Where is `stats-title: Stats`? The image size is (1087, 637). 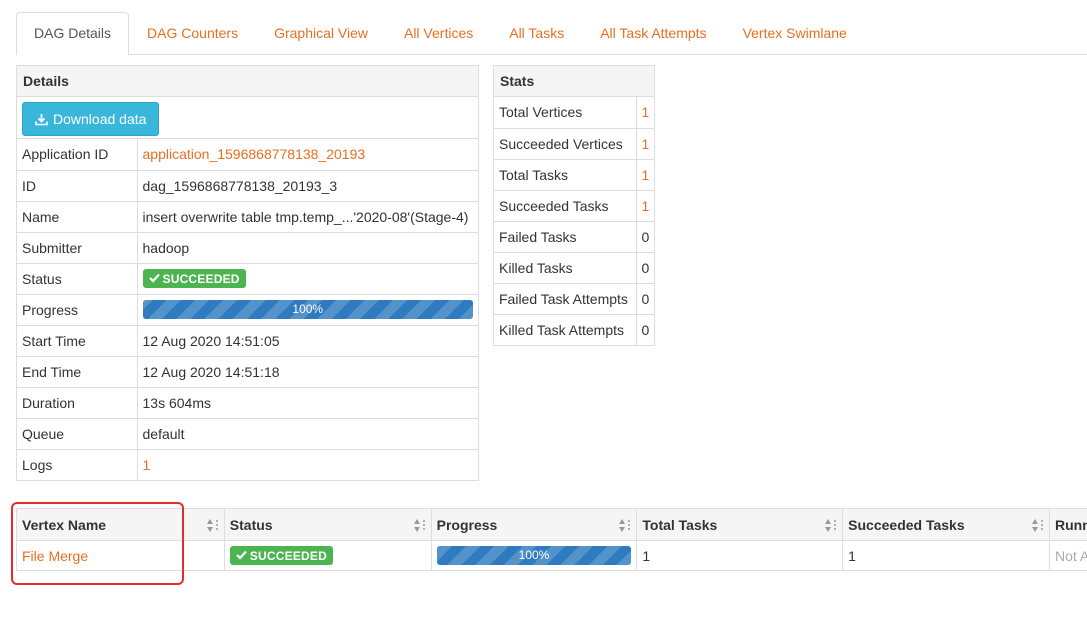
stats-title: Stats is located at coordinates (574, 81).